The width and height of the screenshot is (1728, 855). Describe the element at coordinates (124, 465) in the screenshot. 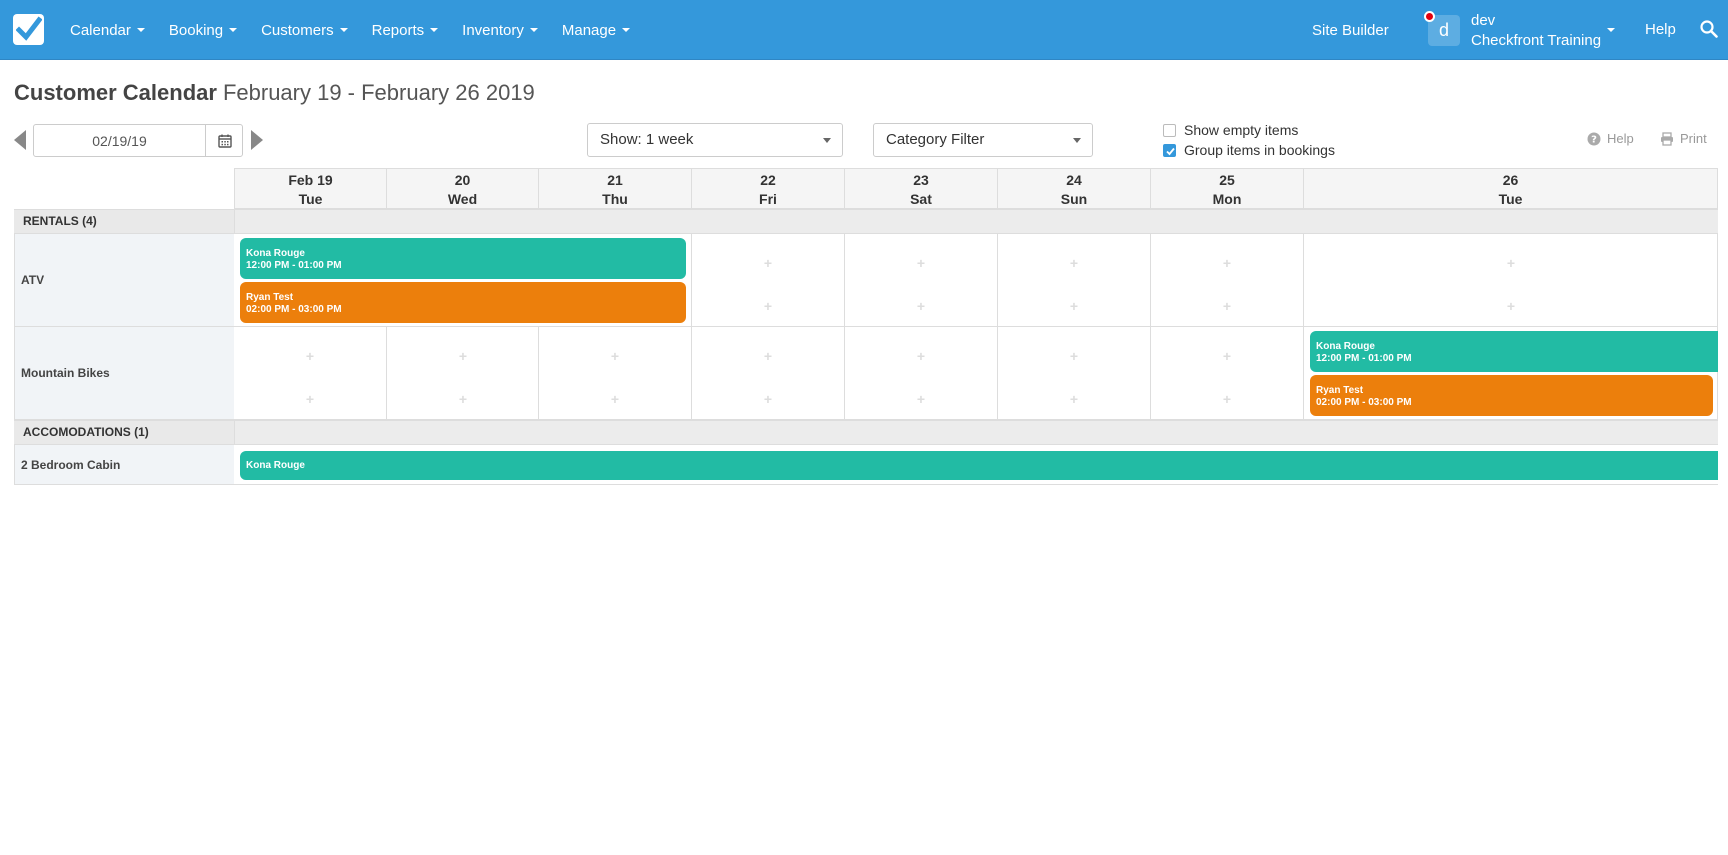

I see `item-label-2-bedroom-cabin: 2 Bedroom Cabin` at that location.